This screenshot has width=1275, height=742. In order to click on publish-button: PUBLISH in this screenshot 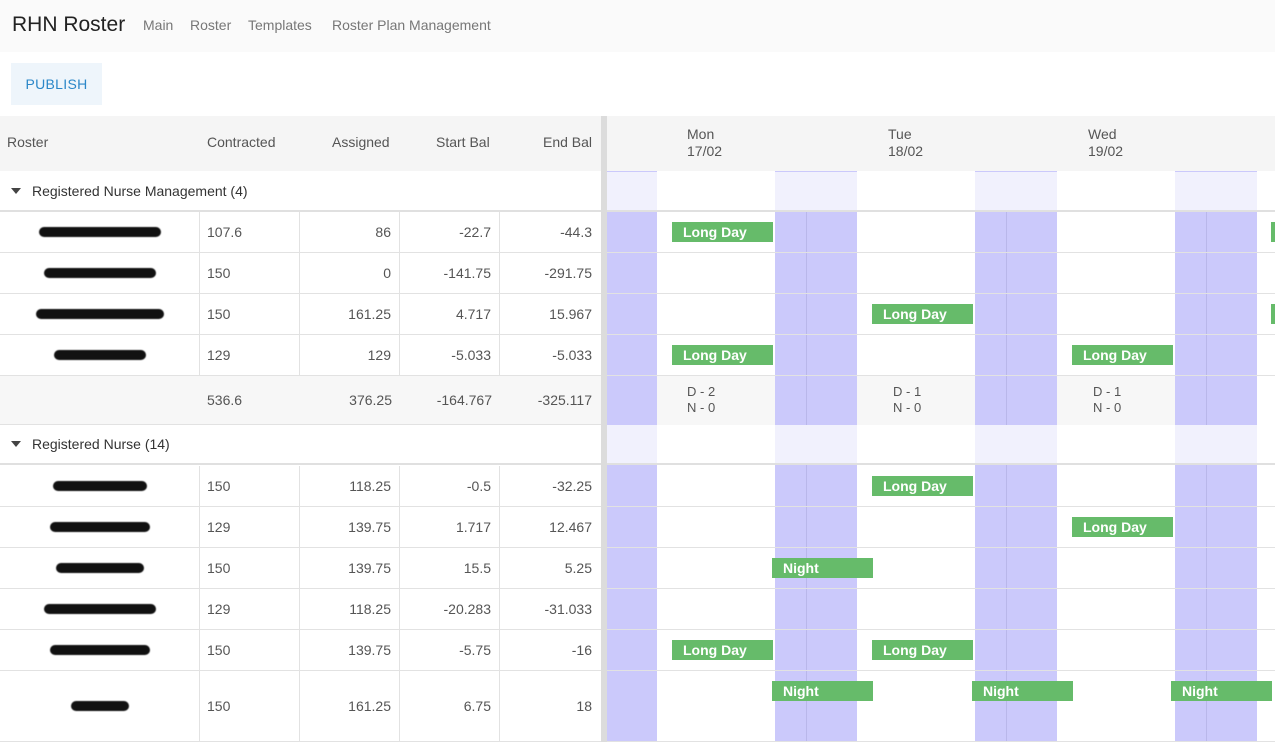, I will do `click(56, 84)`.